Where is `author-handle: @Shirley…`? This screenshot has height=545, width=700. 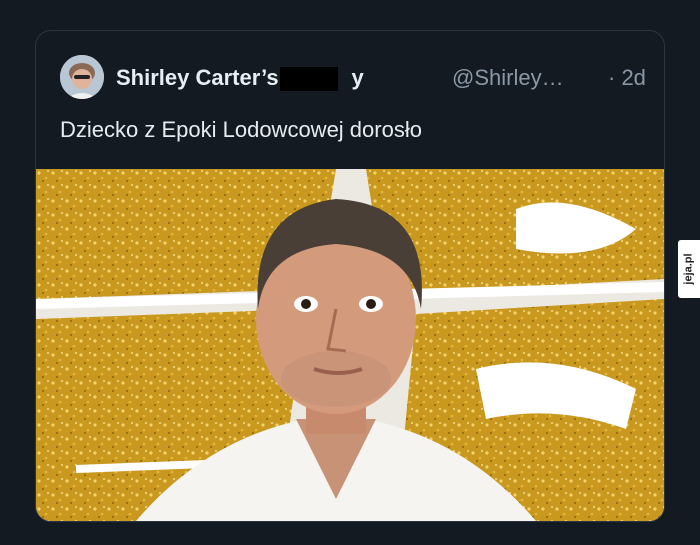 author-handle: @Shirley… is located at coordinates (508, 78).